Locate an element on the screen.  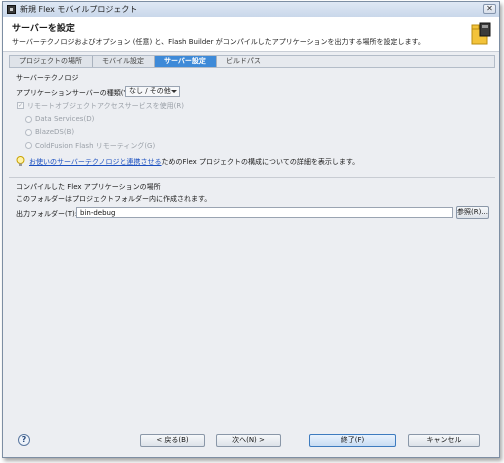
info-text: ためのFlex プロジェクトの構成についての詳細を表示します。 is located at coordinates (260, 162).